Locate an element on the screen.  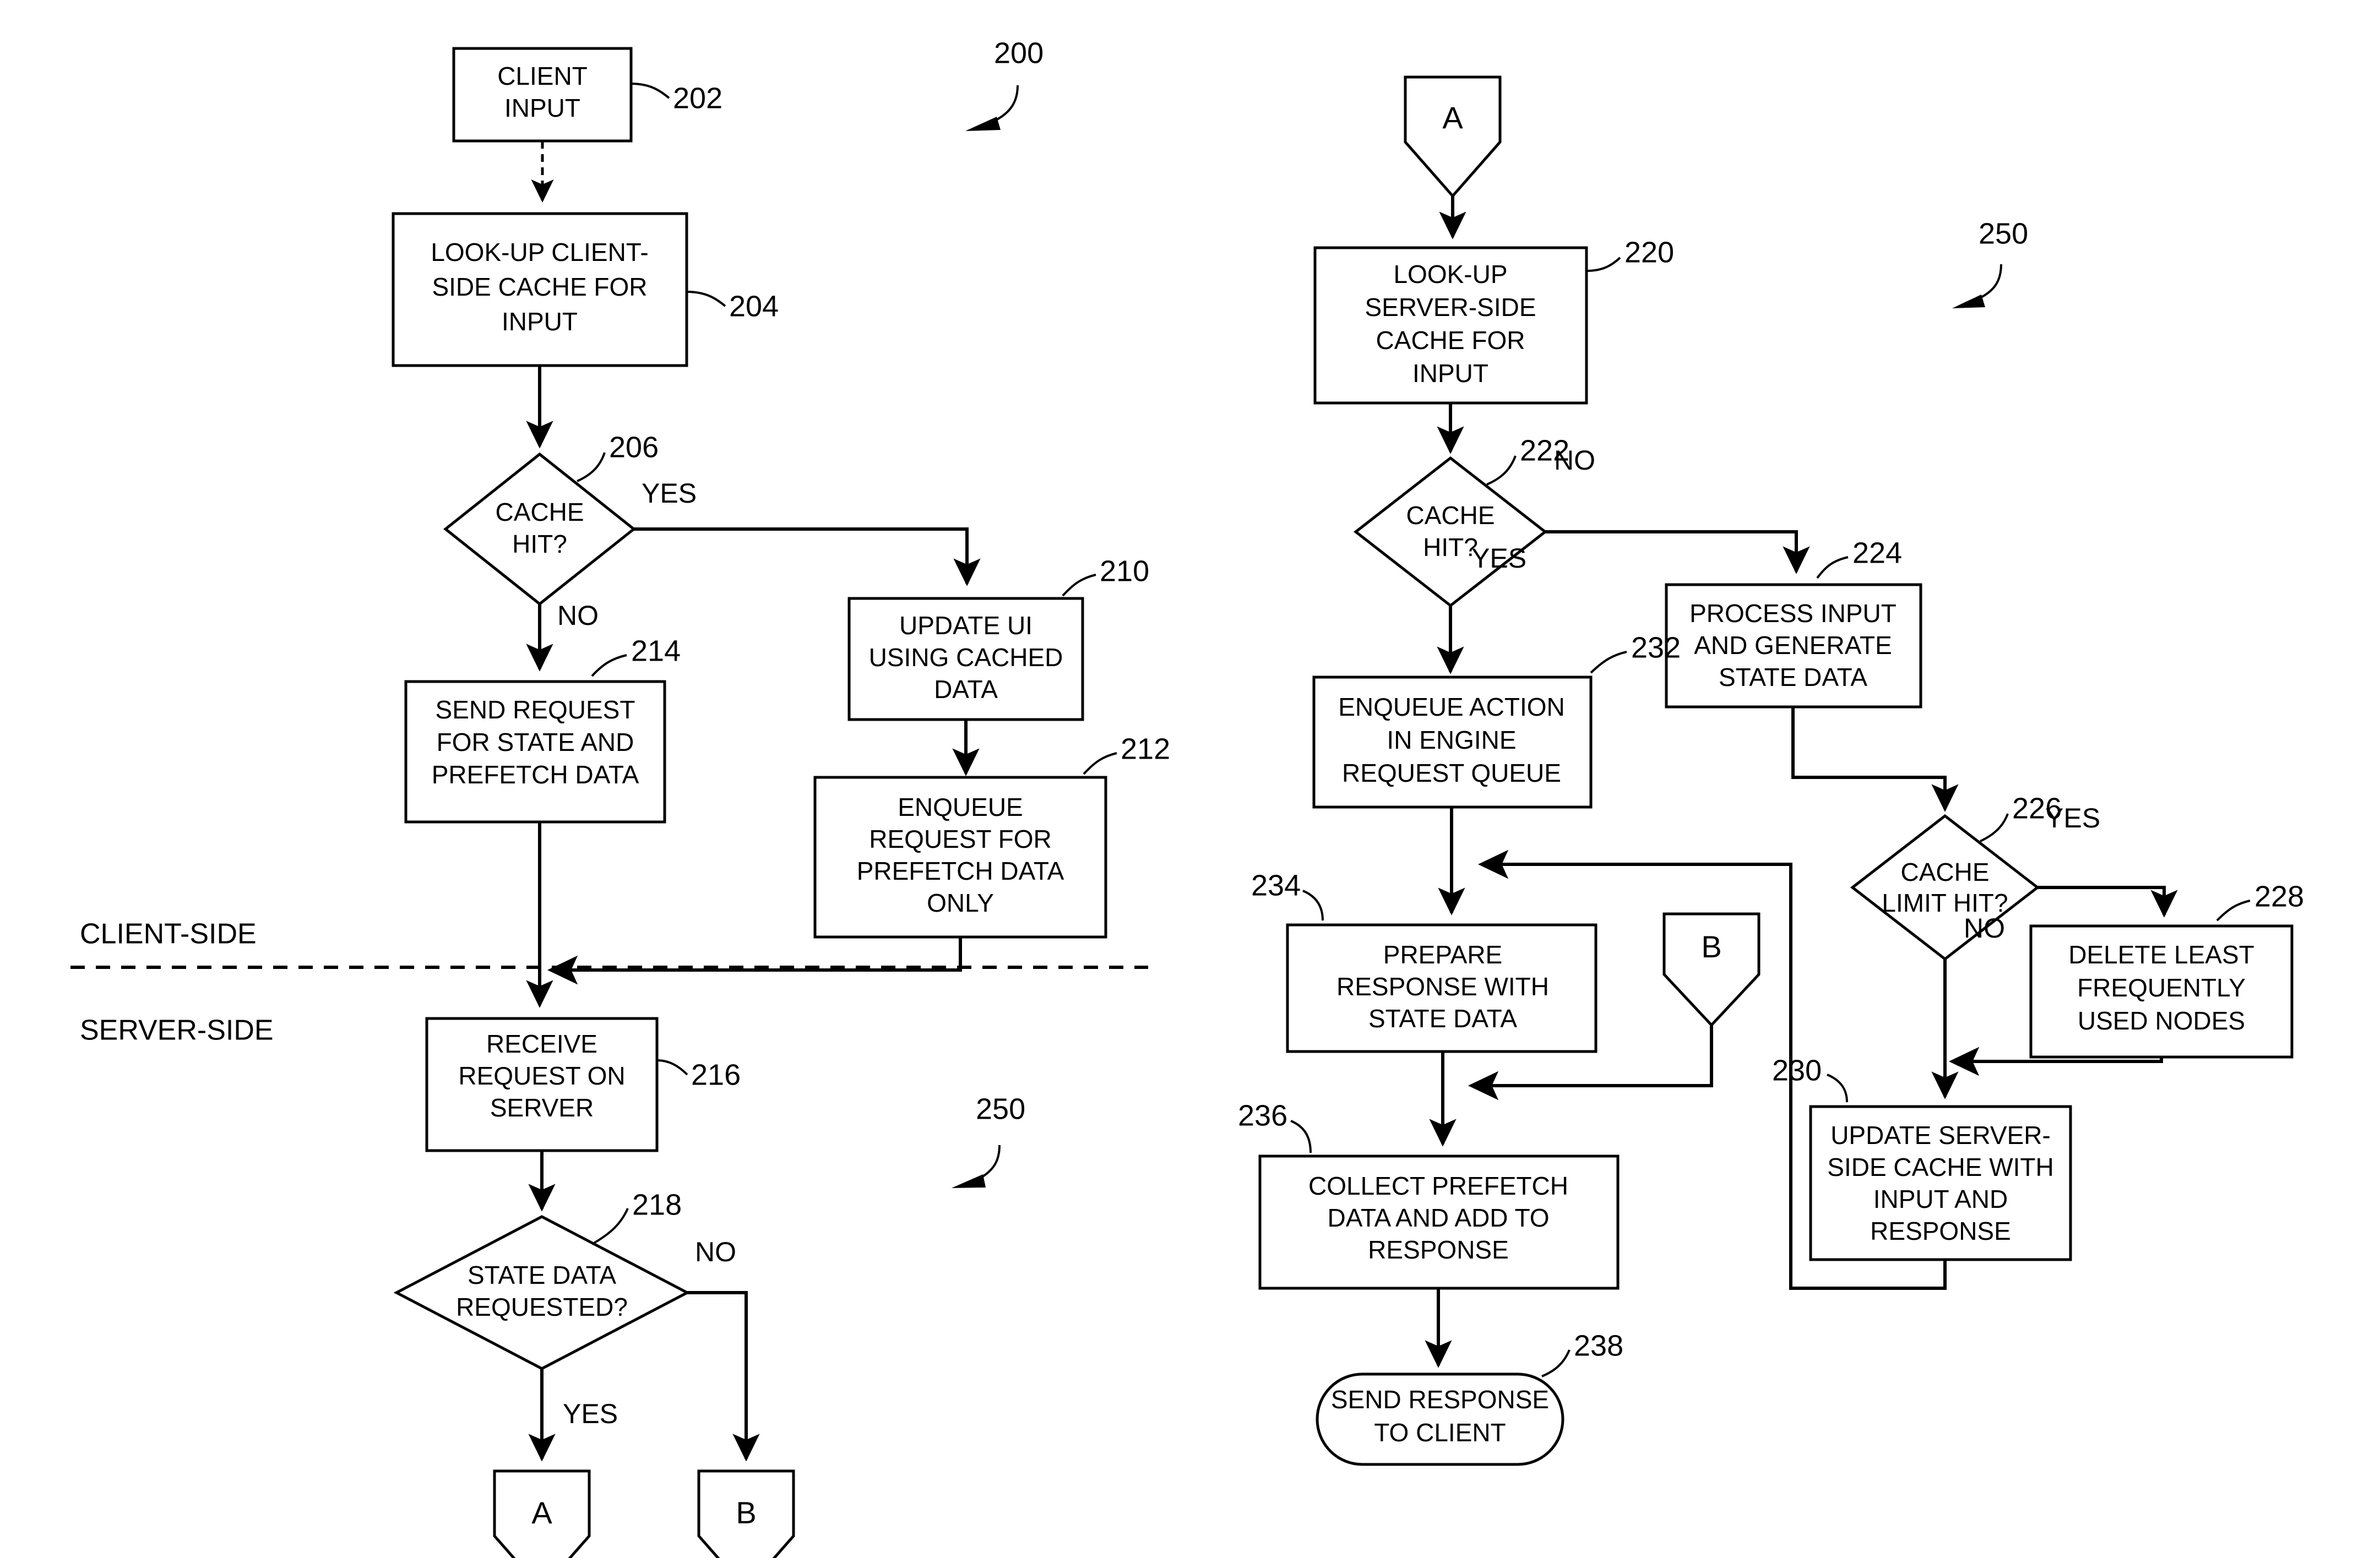
node-enqueue-action-line-0: ENQUEUE ACTION is located at coordinates (1451, 707).